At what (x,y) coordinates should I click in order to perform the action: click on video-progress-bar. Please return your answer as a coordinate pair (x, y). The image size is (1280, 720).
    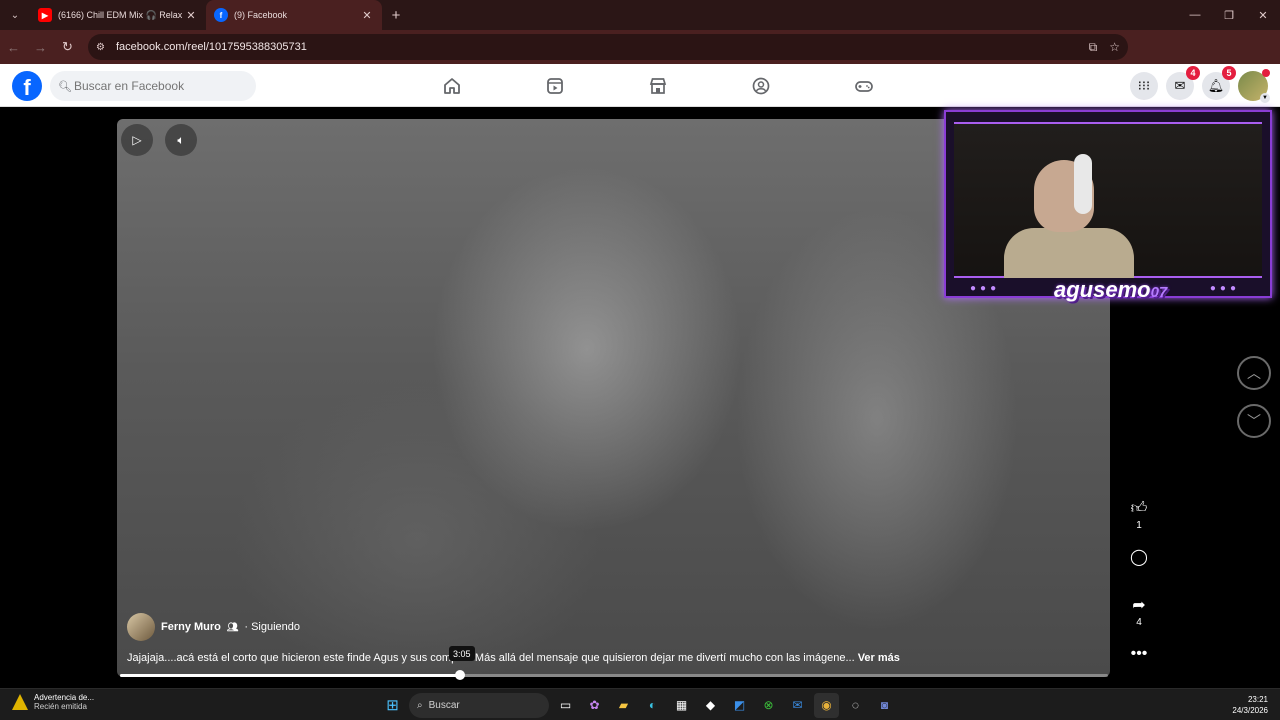
    Looking at the image, I should click on (614, 675).